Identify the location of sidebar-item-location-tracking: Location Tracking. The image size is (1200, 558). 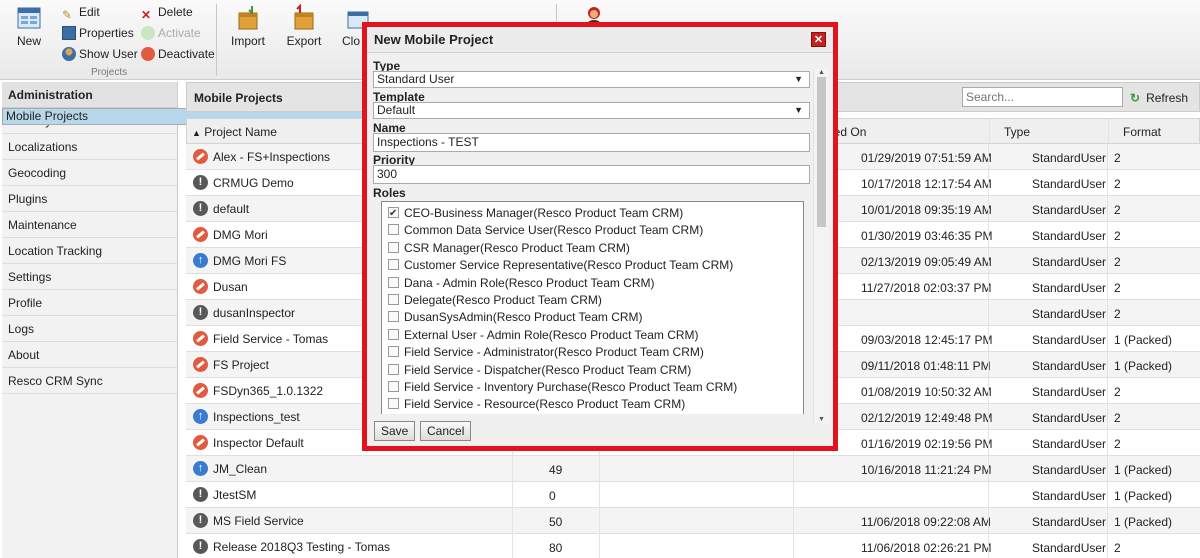
(89, 251).